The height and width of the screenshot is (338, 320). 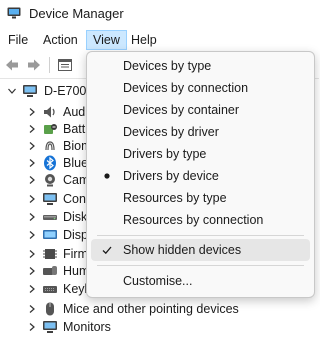 I want to click on tree-item-label: Monitors, so click(x=87, y=327).